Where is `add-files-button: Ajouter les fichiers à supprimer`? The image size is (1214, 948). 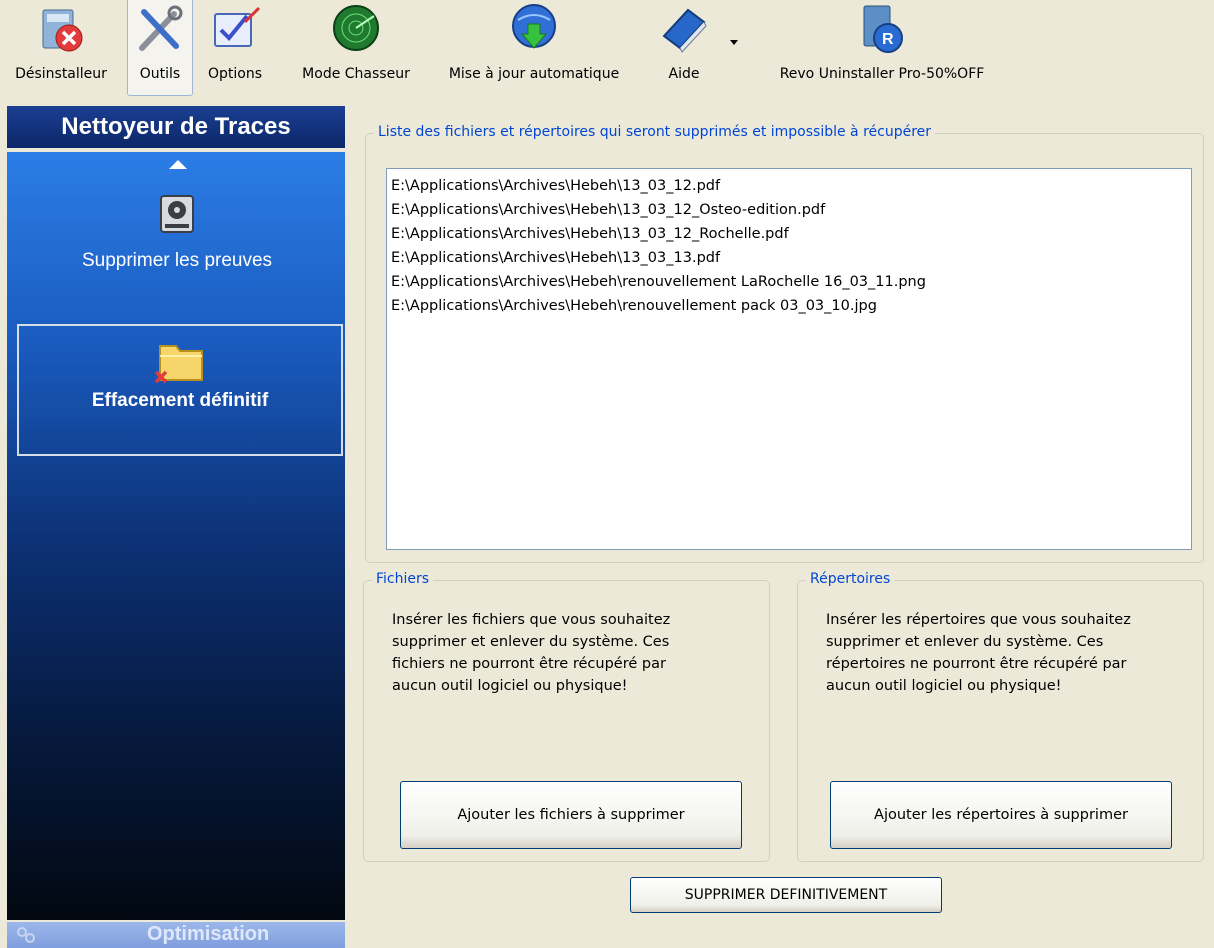
add-files-button: Ajouter les fichiers à supprimer is located at coordinates (571, 815).